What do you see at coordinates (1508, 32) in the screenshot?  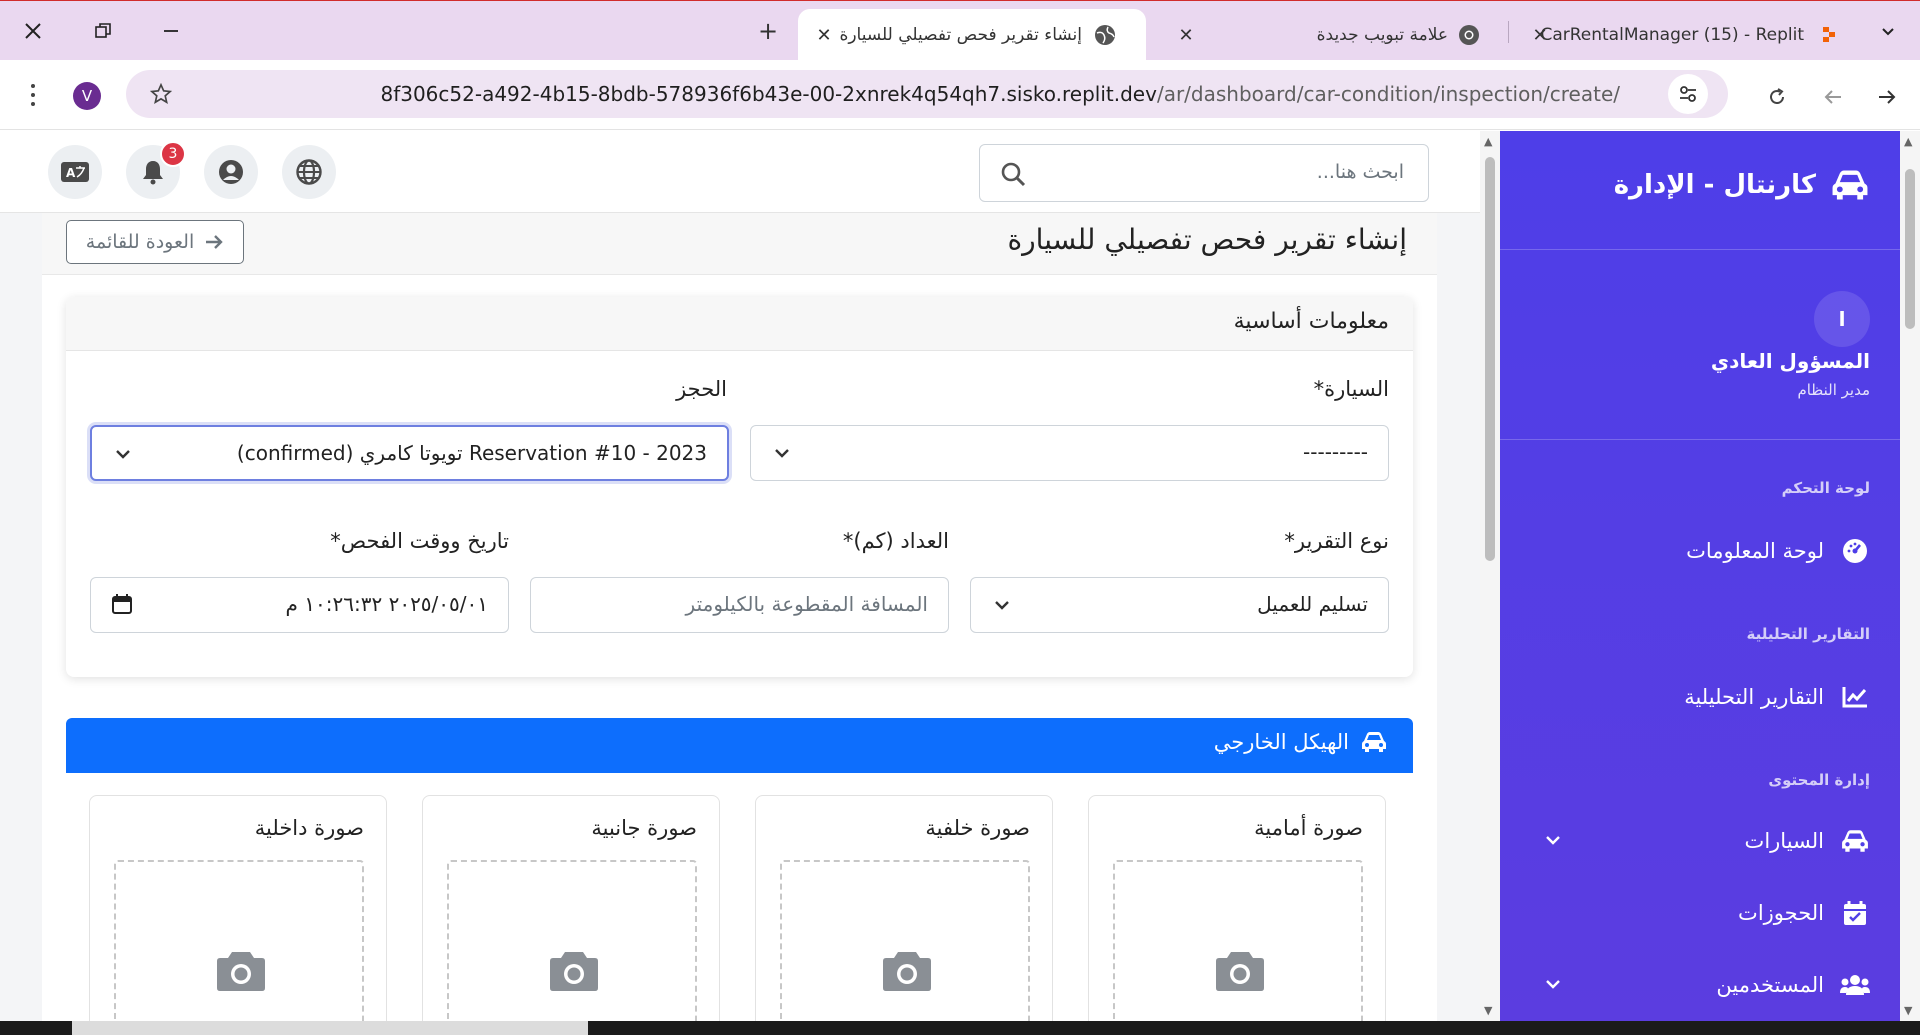 I see `tab-separator` at bounding box center [1508, 32].